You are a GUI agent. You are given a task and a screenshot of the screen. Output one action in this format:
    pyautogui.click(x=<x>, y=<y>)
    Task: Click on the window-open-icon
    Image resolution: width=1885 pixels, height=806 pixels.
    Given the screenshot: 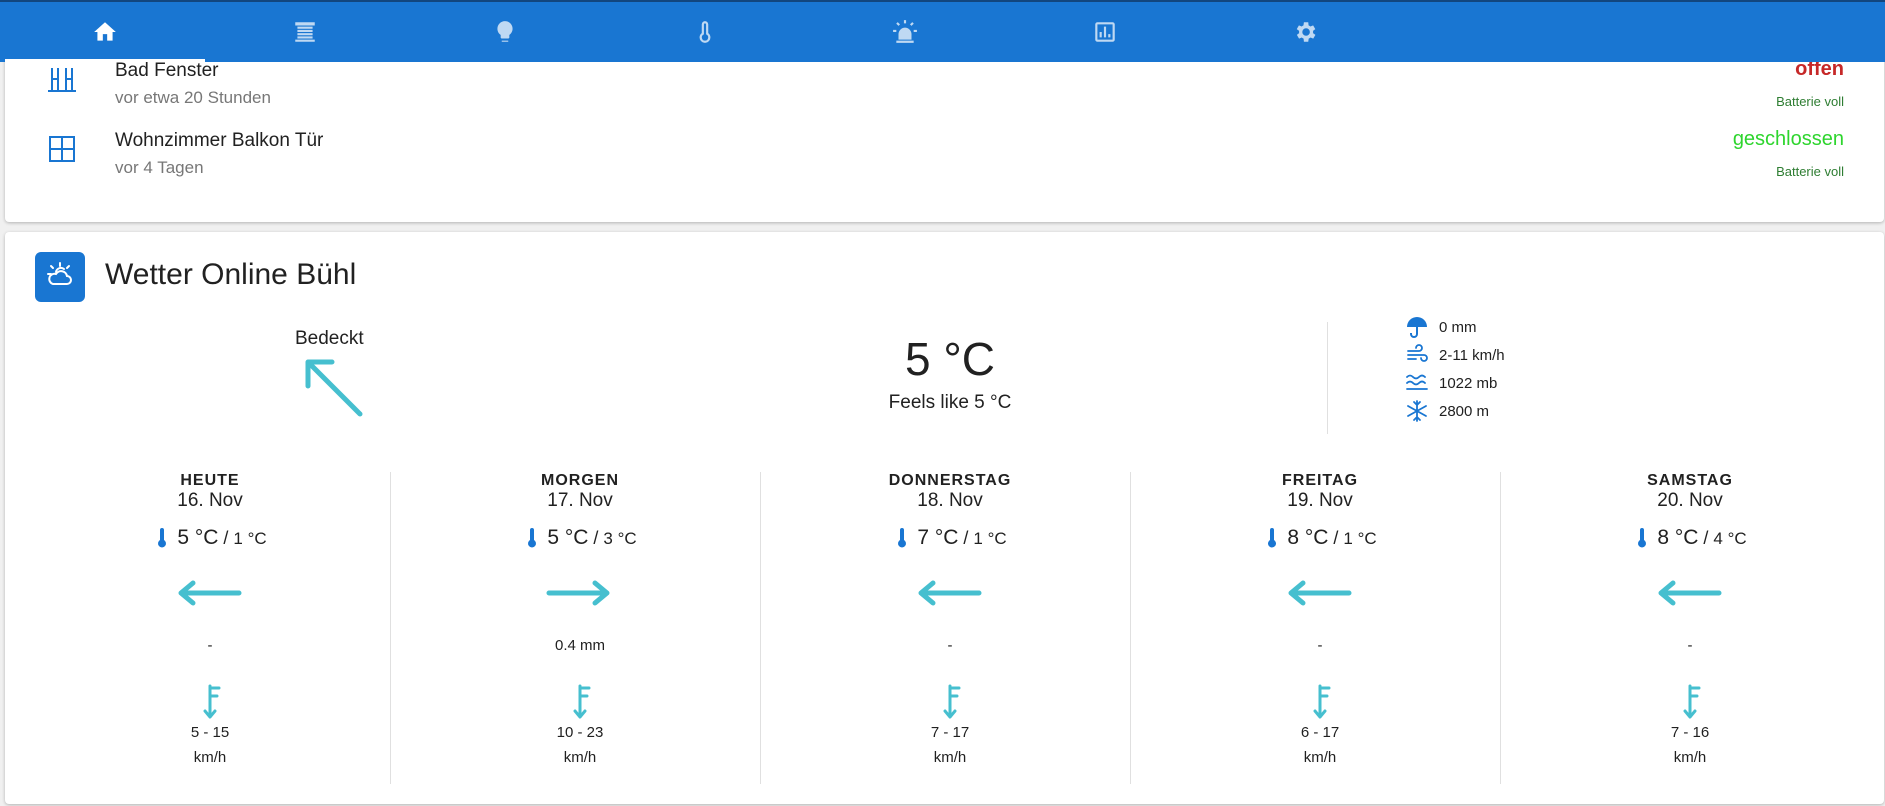 What is the action you would take?
    pyautogui.click(x=62, y=80)
    